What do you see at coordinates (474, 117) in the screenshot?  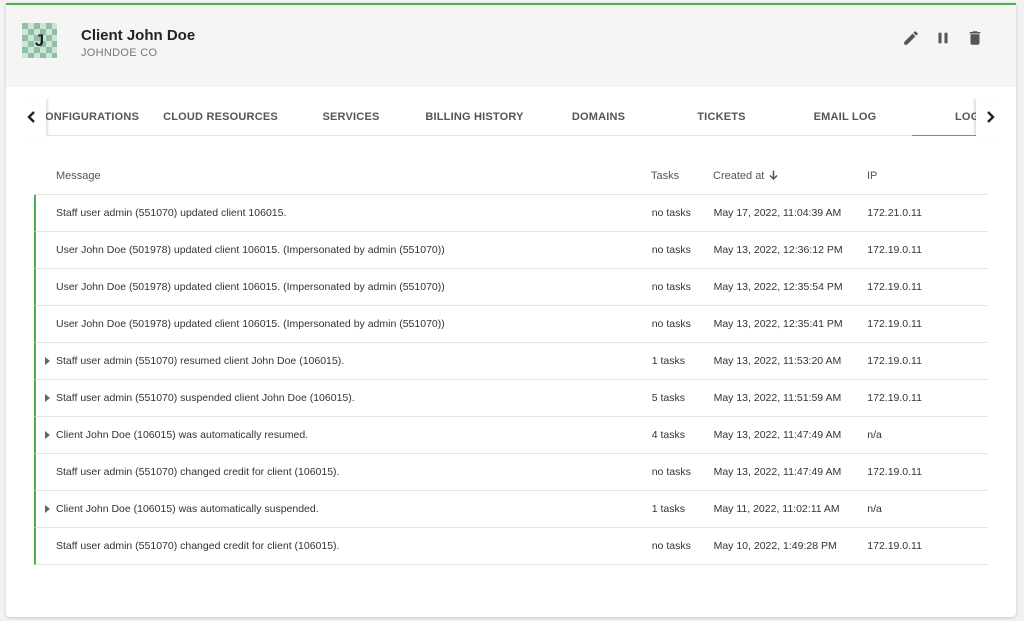 I see `tab-billing-history: BILLING HISTORY` at bounding box center [474, 117].